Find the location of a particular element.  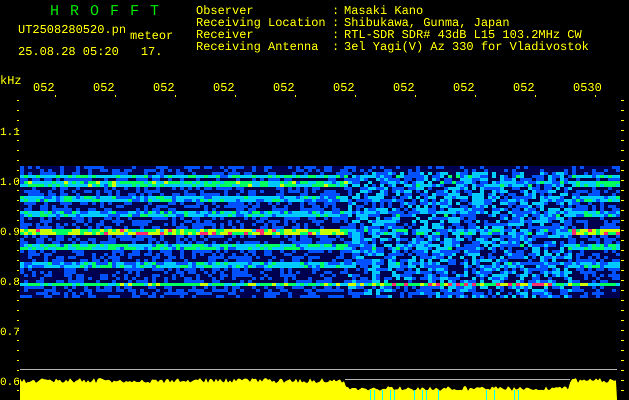

info-label: Receiver is located at coordinates (225, 35).